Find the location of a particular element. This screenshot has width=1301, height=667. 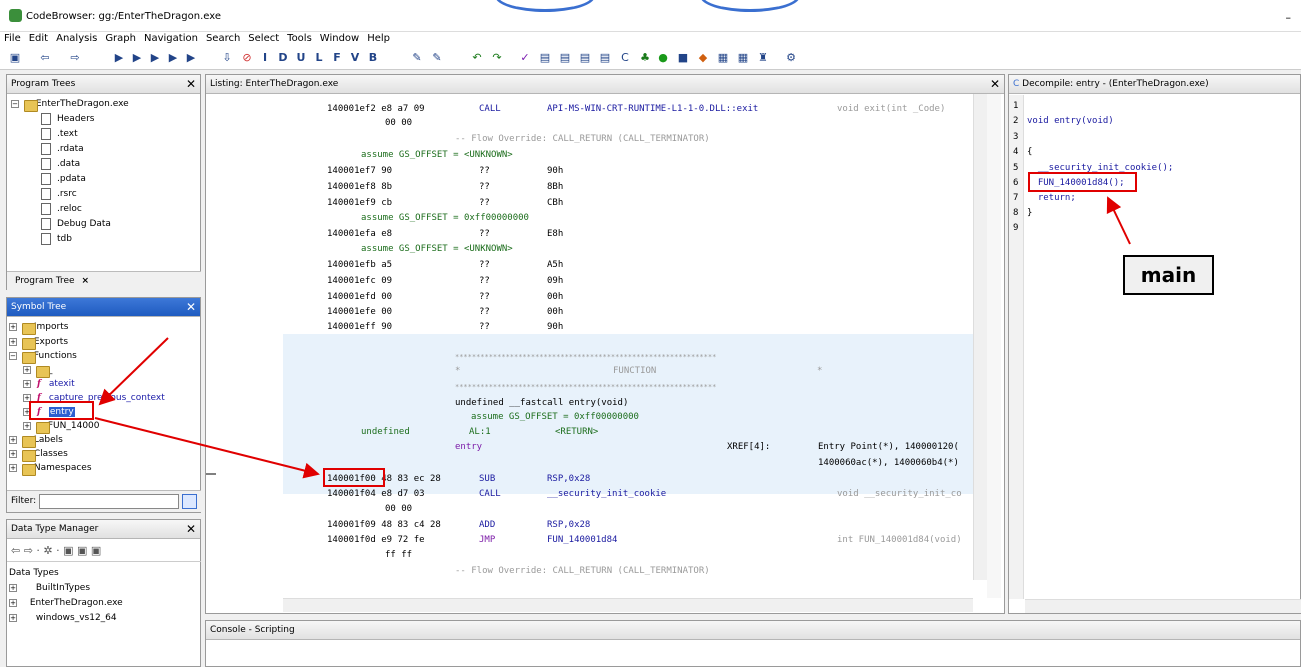

tree-item: .data is located at coordinates (60, 164).